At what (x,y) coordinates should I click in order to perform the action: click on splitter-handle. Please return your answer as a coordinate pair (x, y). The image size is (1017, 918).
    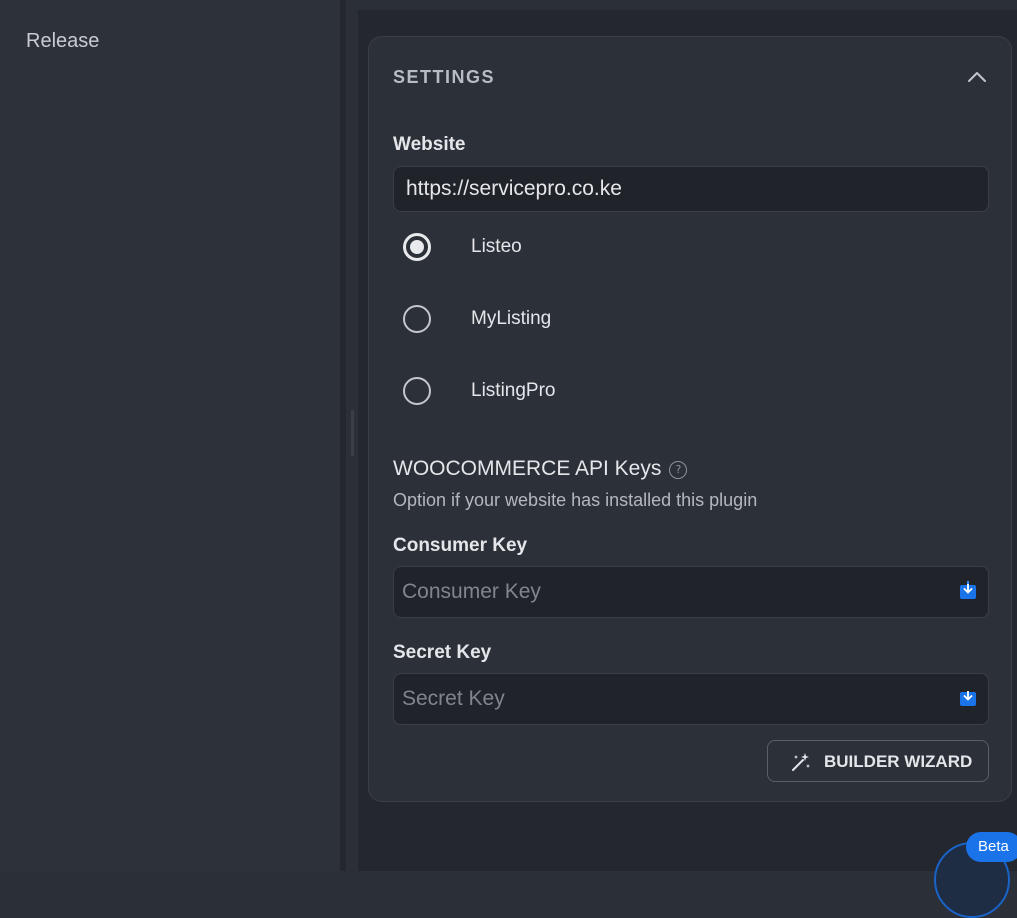
    Looking at the image, I should click on (352, 433).